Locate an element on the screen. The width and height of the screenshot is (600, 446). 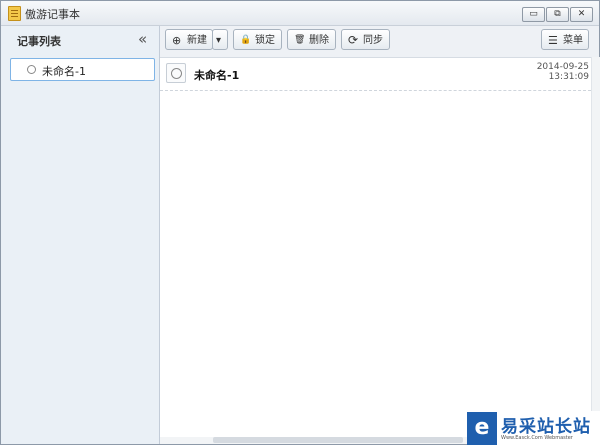
lock-button: 🔒 锁定 is located at coordinates (257, 39).